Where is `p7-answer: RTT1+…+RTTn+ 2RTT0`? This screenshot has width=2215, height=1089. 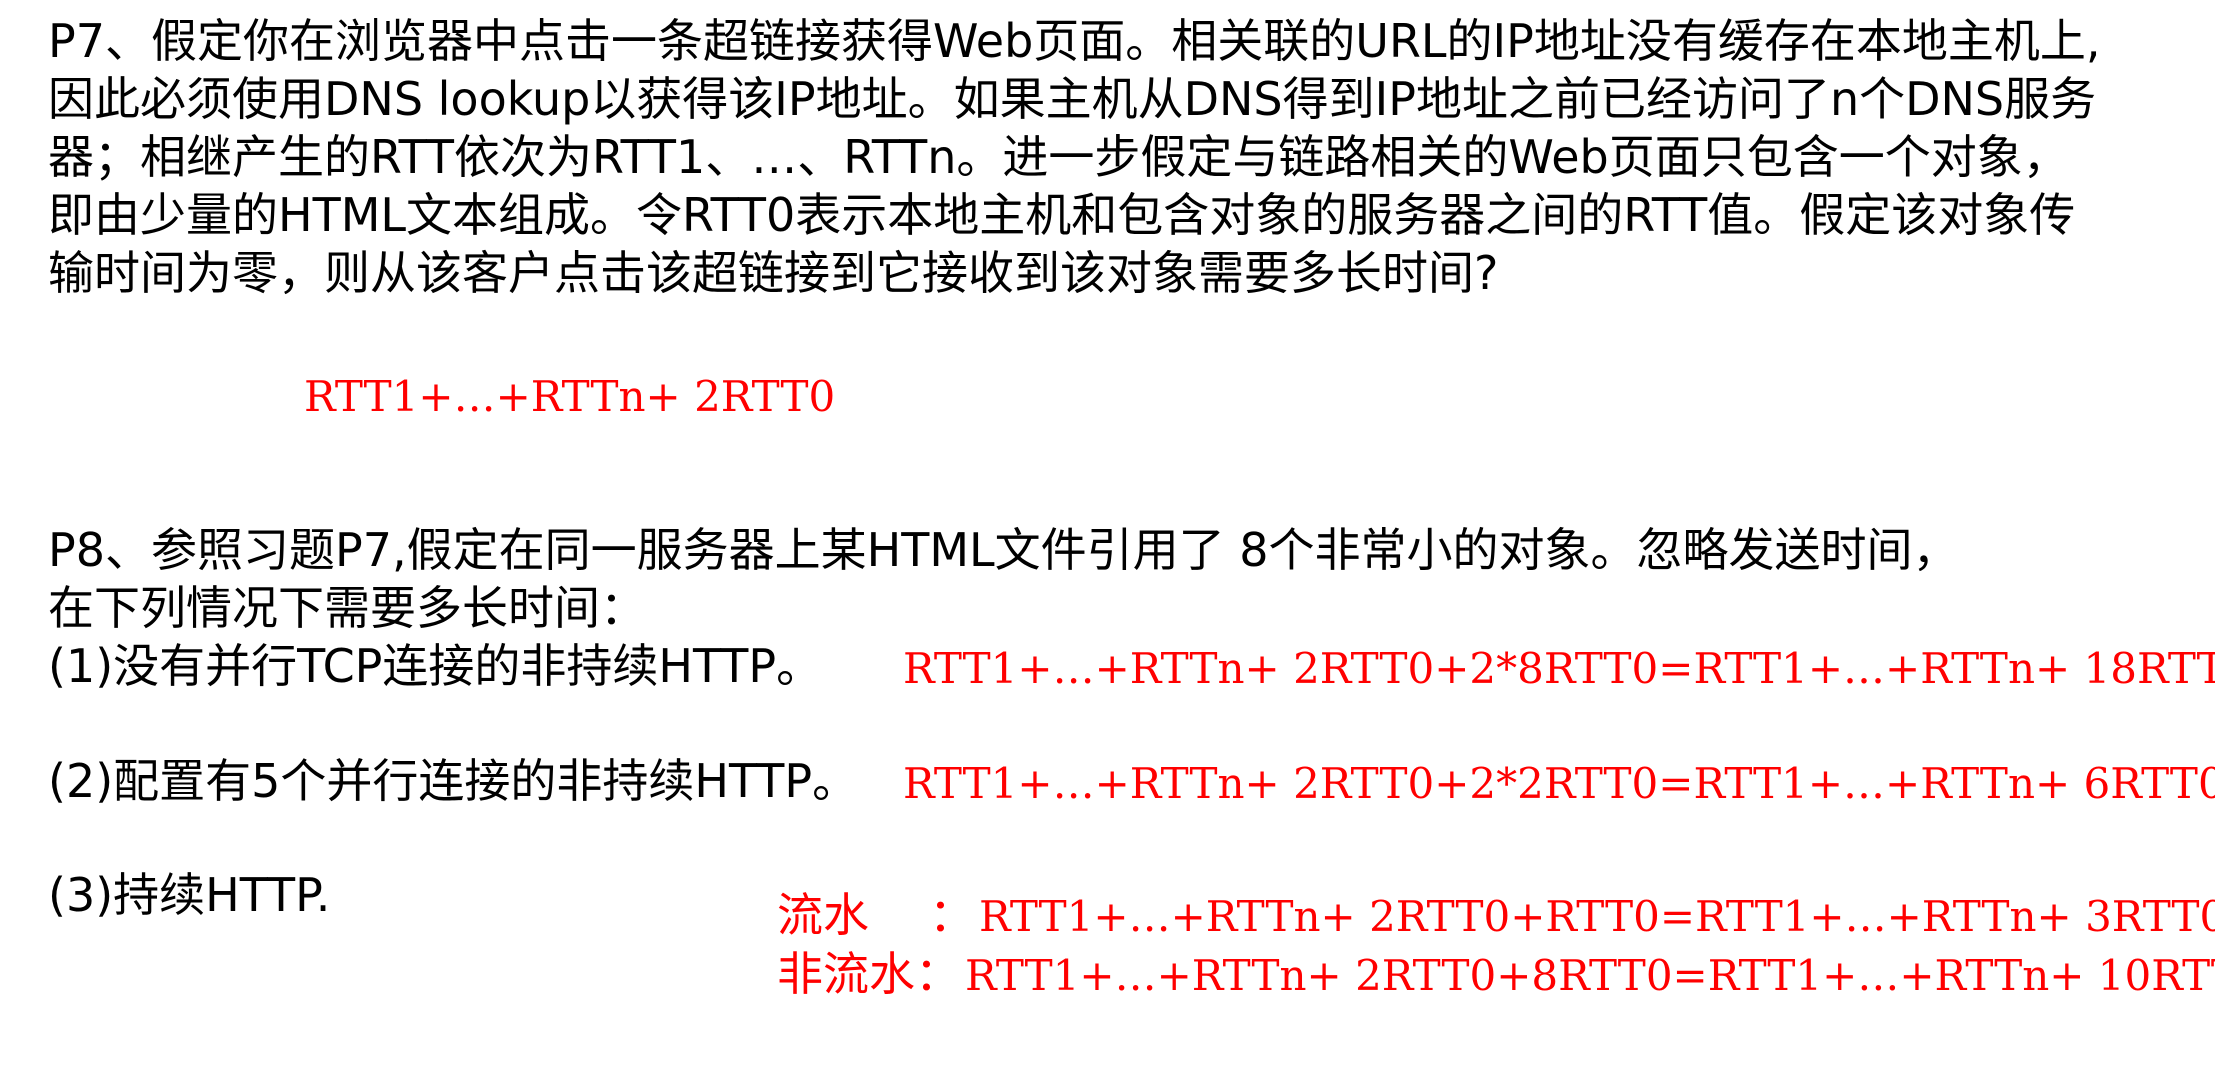
p7-answer: RTT1+…+RTTn+ 2RTT0 is located at coordinates (570, 396).